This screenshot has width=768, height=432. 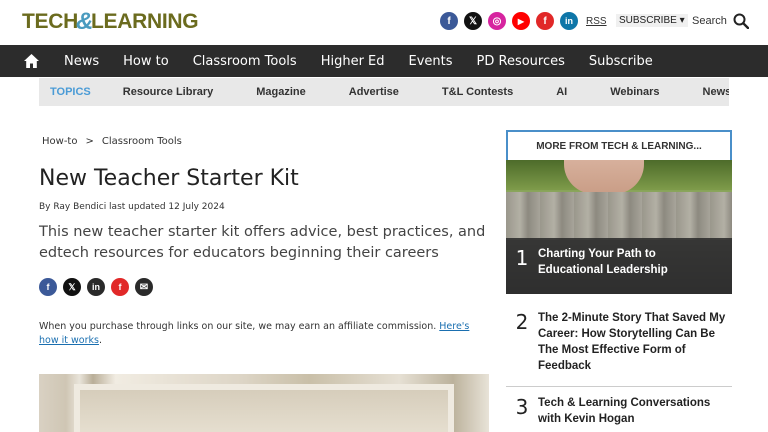 I want to click on affiliate-period: ., so click(x=100, y=340).